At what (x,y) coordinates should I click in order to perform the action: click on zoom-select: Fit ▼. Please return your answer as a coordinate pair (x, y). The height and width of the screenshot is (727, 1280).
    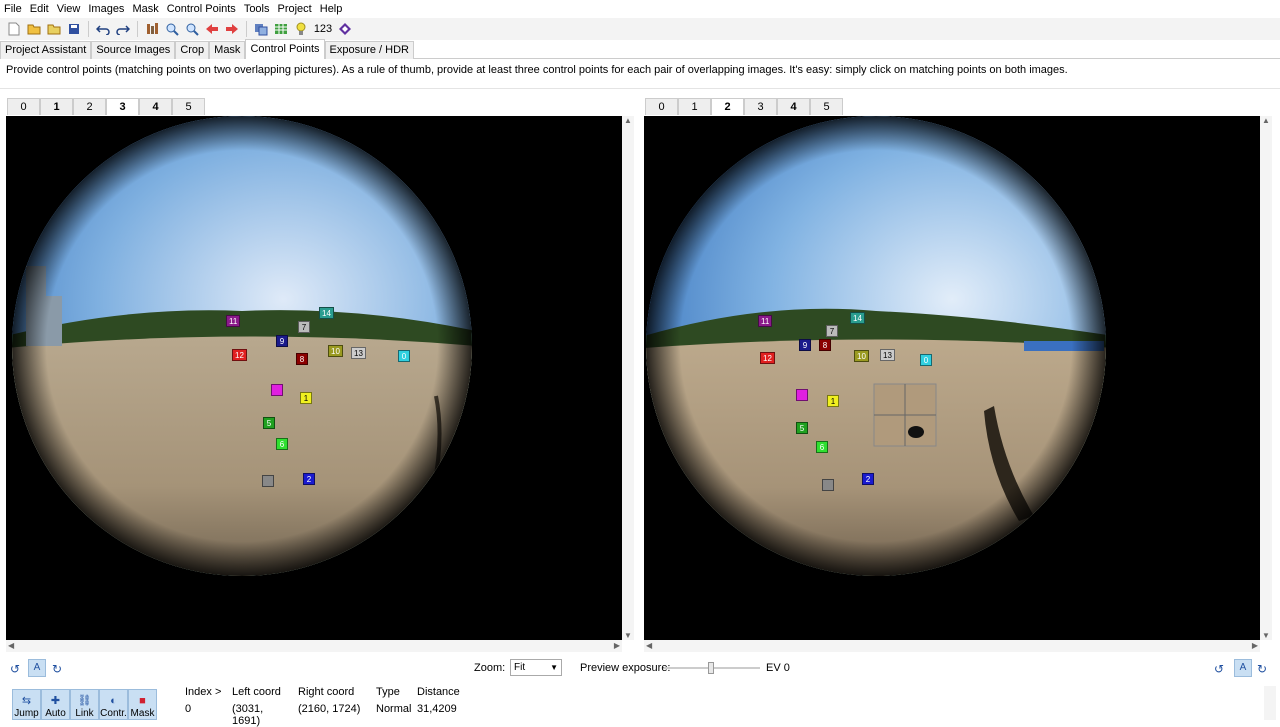
    Looking at the image, I should click on (536, 667).